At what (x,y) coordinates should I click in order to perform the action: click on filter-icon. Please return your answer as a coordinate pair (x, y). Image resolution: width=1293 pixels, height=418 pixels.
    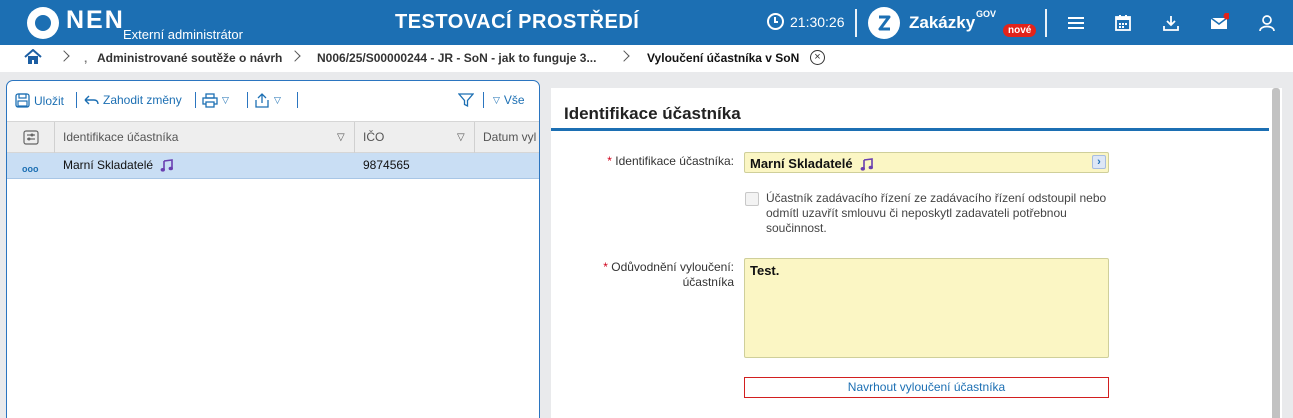
    Looking at the image, I should click on (466, 100).